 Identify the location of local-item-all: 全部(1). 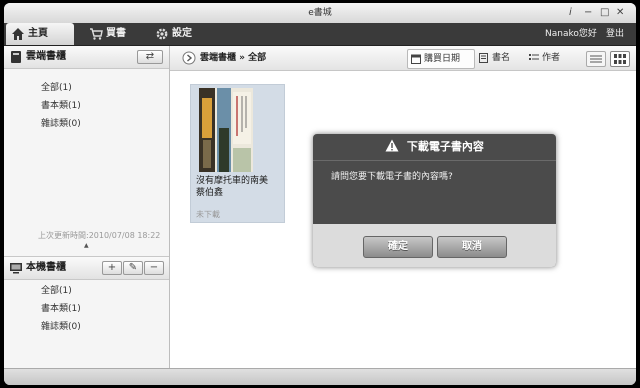
(56, 289).